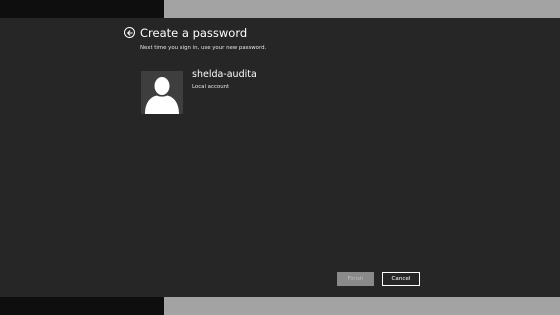 Image resolution: width=560 pixels, height=315 pixels. I want to click on cancel-button: Cancel, so click(401, 279).